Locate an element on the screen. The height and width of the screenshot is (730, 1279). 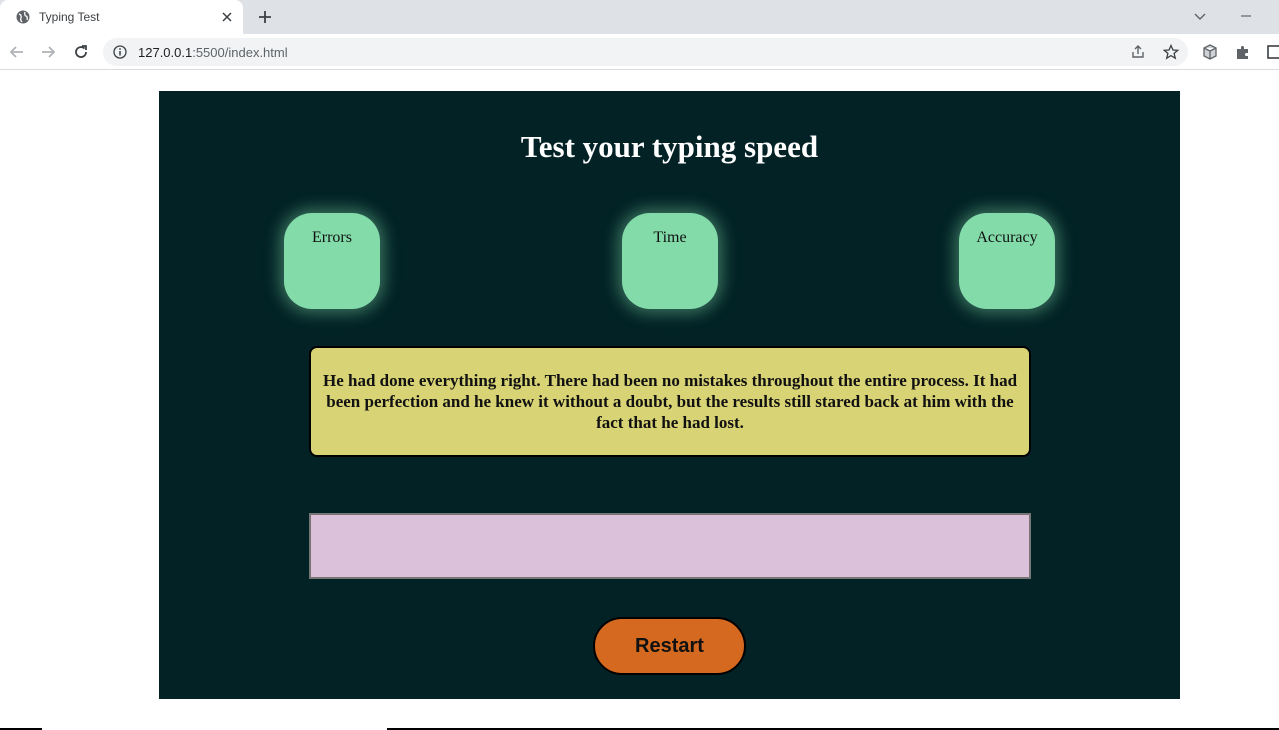
tab-strip: Typing Test is located at coordinates (639, 17).